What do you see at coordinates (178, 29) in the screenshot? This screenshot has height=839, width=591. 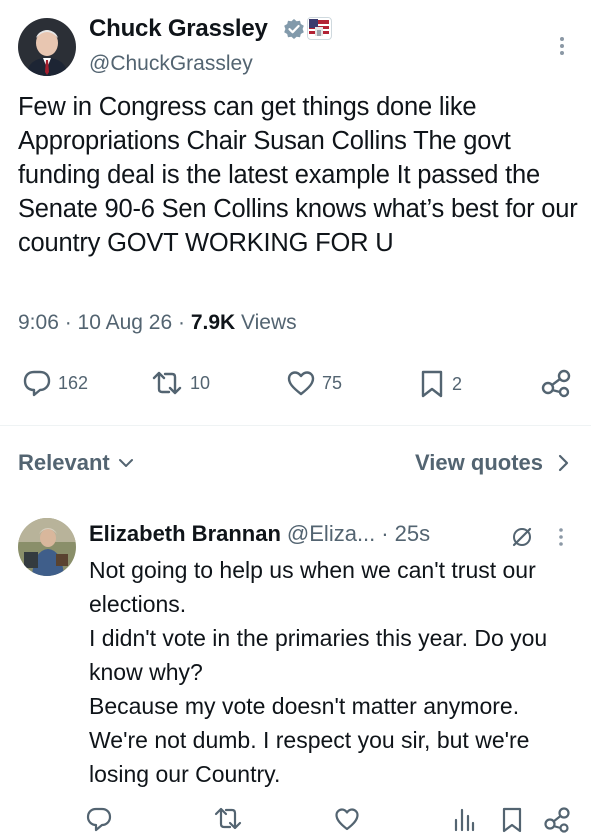 I see `author-name: Chuck Grassley` at bounding box center [178, 29].